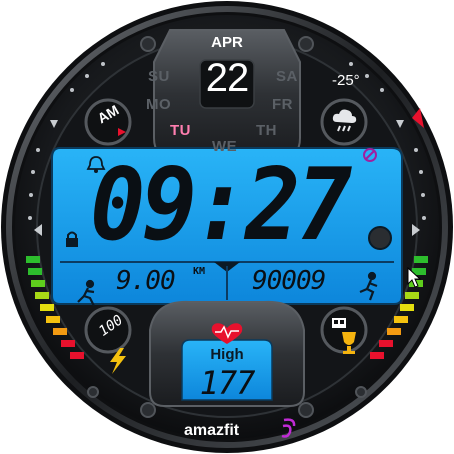 This screenshot has height=454, width=454. I want to click on distance-unit: KM, so click(199, 271).